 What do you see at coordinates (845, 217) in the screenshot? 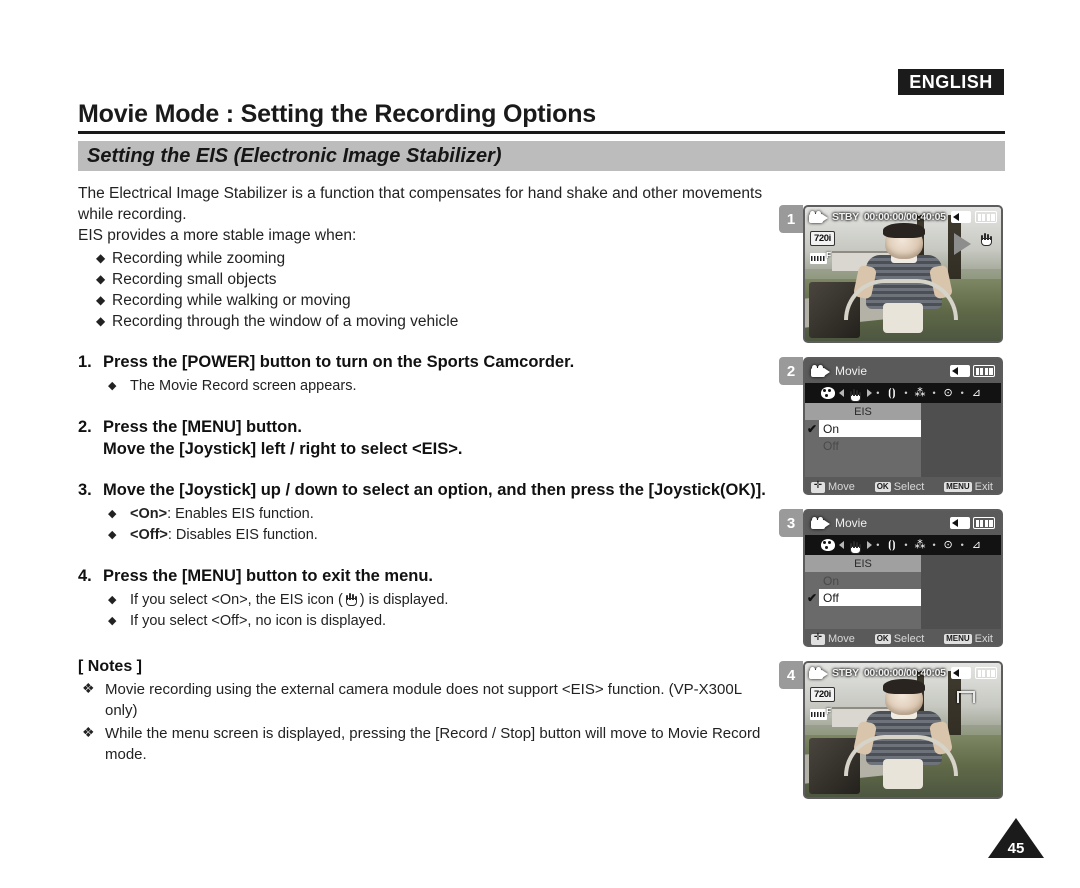
I see `osd-status-label: STBY` at bounding box center [845, 217].